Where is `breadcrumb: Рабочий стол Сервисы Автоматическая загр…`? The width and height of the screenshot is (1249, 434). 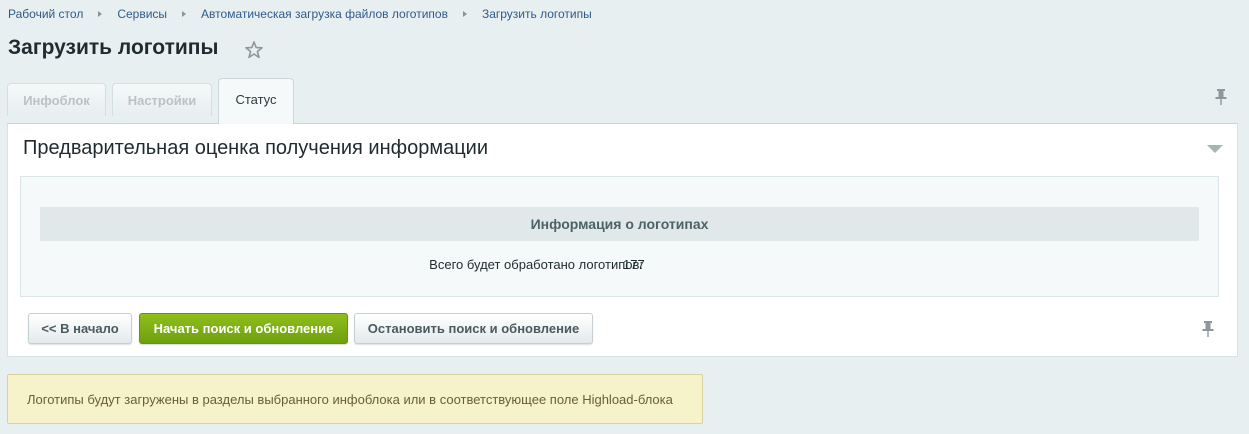 breadcrumb: Рабочий стол Сервисы Автоматическая загр… is located at coordinates (300, 14).